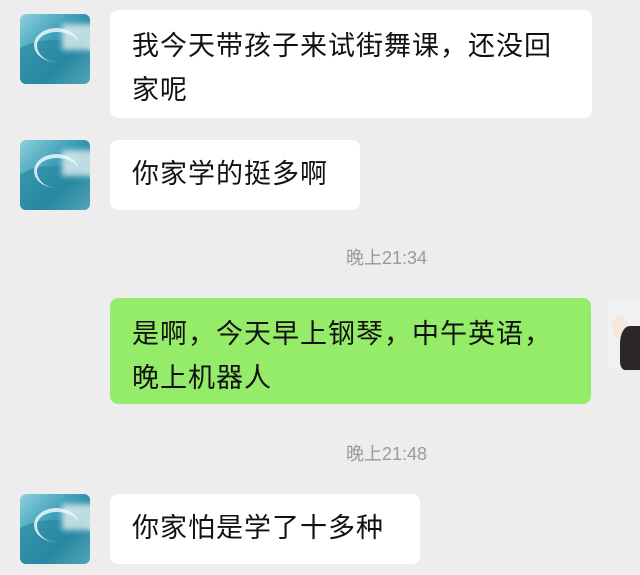 The height and width of the screenshot is (575, 640). What do you see at coordinates (351, 64) in the screenshot?
I see `message-bubble-incoming: 我今天带孩子来试街舞课，还没回 家呢` at bounding box center [351, 64].